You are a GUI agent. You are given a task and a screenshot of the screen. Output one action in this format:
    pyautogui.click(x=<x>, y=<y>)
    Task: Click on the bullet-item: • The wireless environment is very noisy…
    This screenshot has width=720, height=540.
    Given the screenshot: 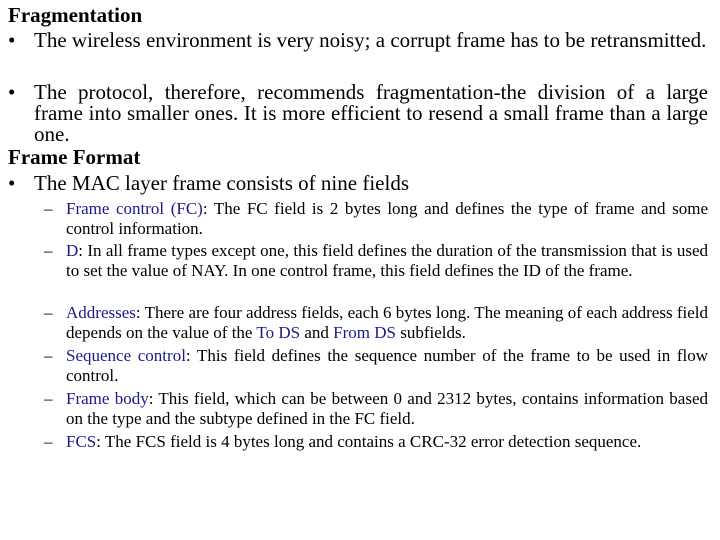 What is the action you would take?
    pyautogui.click(x=358, y=40)
    